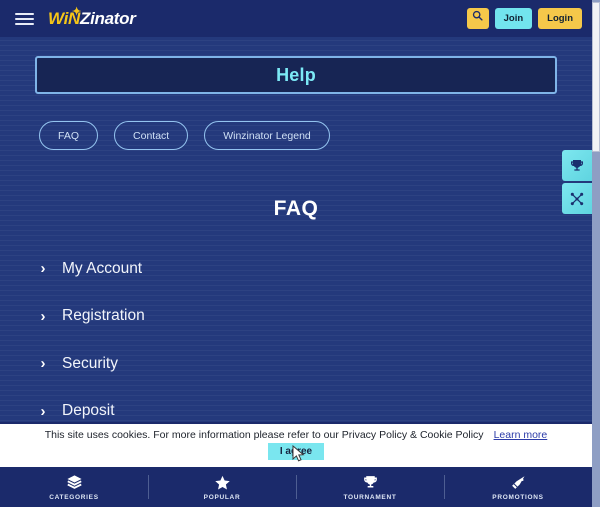 This screenshot has height=507, width=600. Describe the element at coordinates (370, 497) in the screenshot. I see `bottom-nav-label: TOURNAMENT` at that location.